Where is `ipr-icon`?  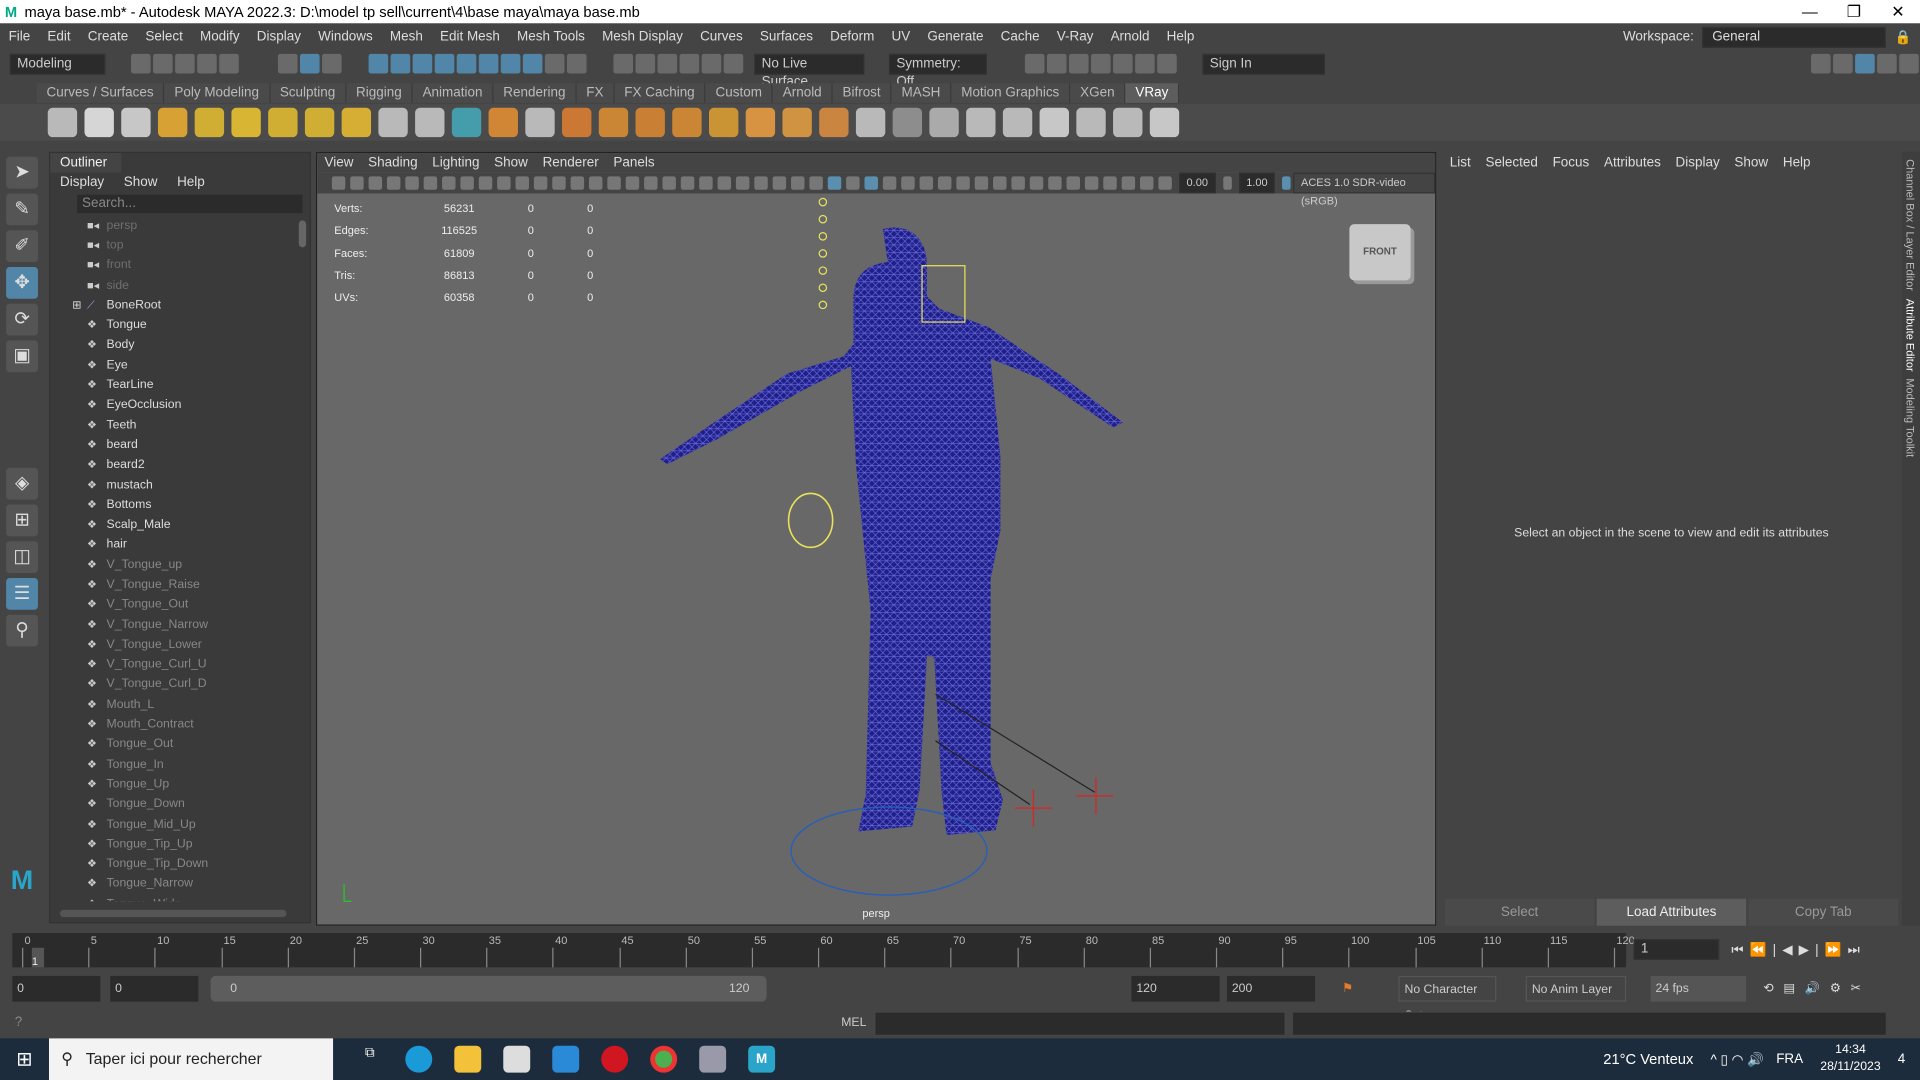 ipr-icon is located at coordinates (1078, 63).